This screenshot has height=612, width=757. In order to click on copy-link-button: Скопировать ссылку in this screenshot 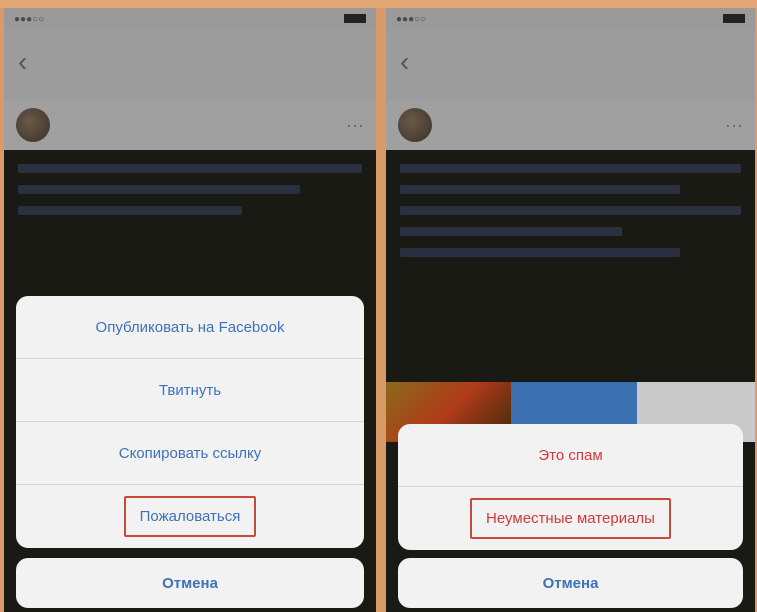, I will do `click(190, 453)`.